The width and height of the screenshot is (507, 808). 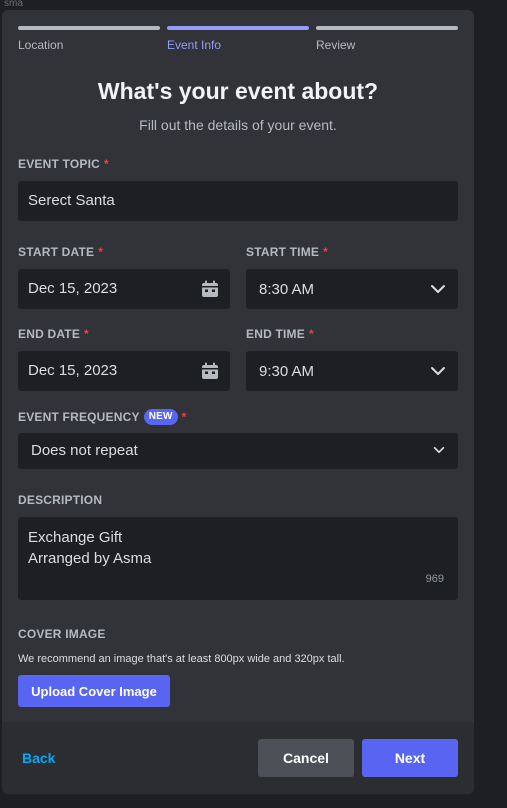 I want to click on end-time-label: END TIME *, so click(x=280, y=334).